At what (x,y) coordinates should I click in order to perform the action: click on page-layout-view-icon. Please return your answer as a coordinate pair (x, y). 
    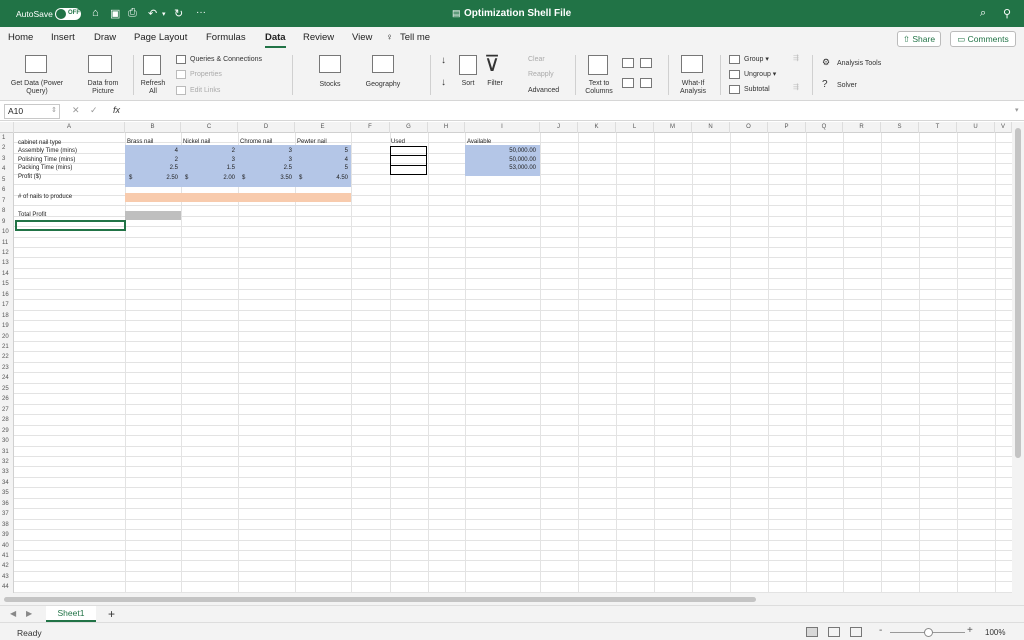
    Looking at the image, I should click on (834, 632).